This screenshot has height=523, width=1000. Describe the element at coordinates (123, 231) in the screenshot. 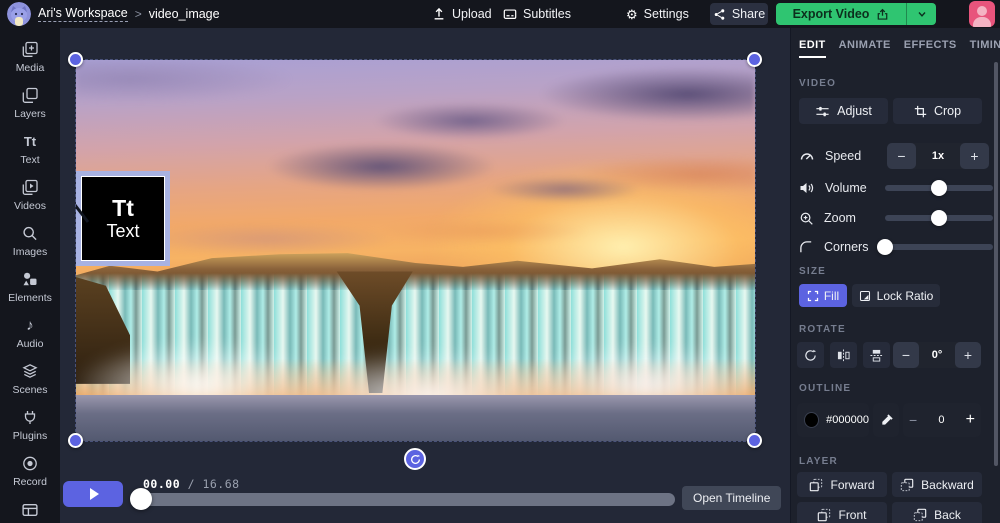

I see `text-layer-label: Text` at that location.